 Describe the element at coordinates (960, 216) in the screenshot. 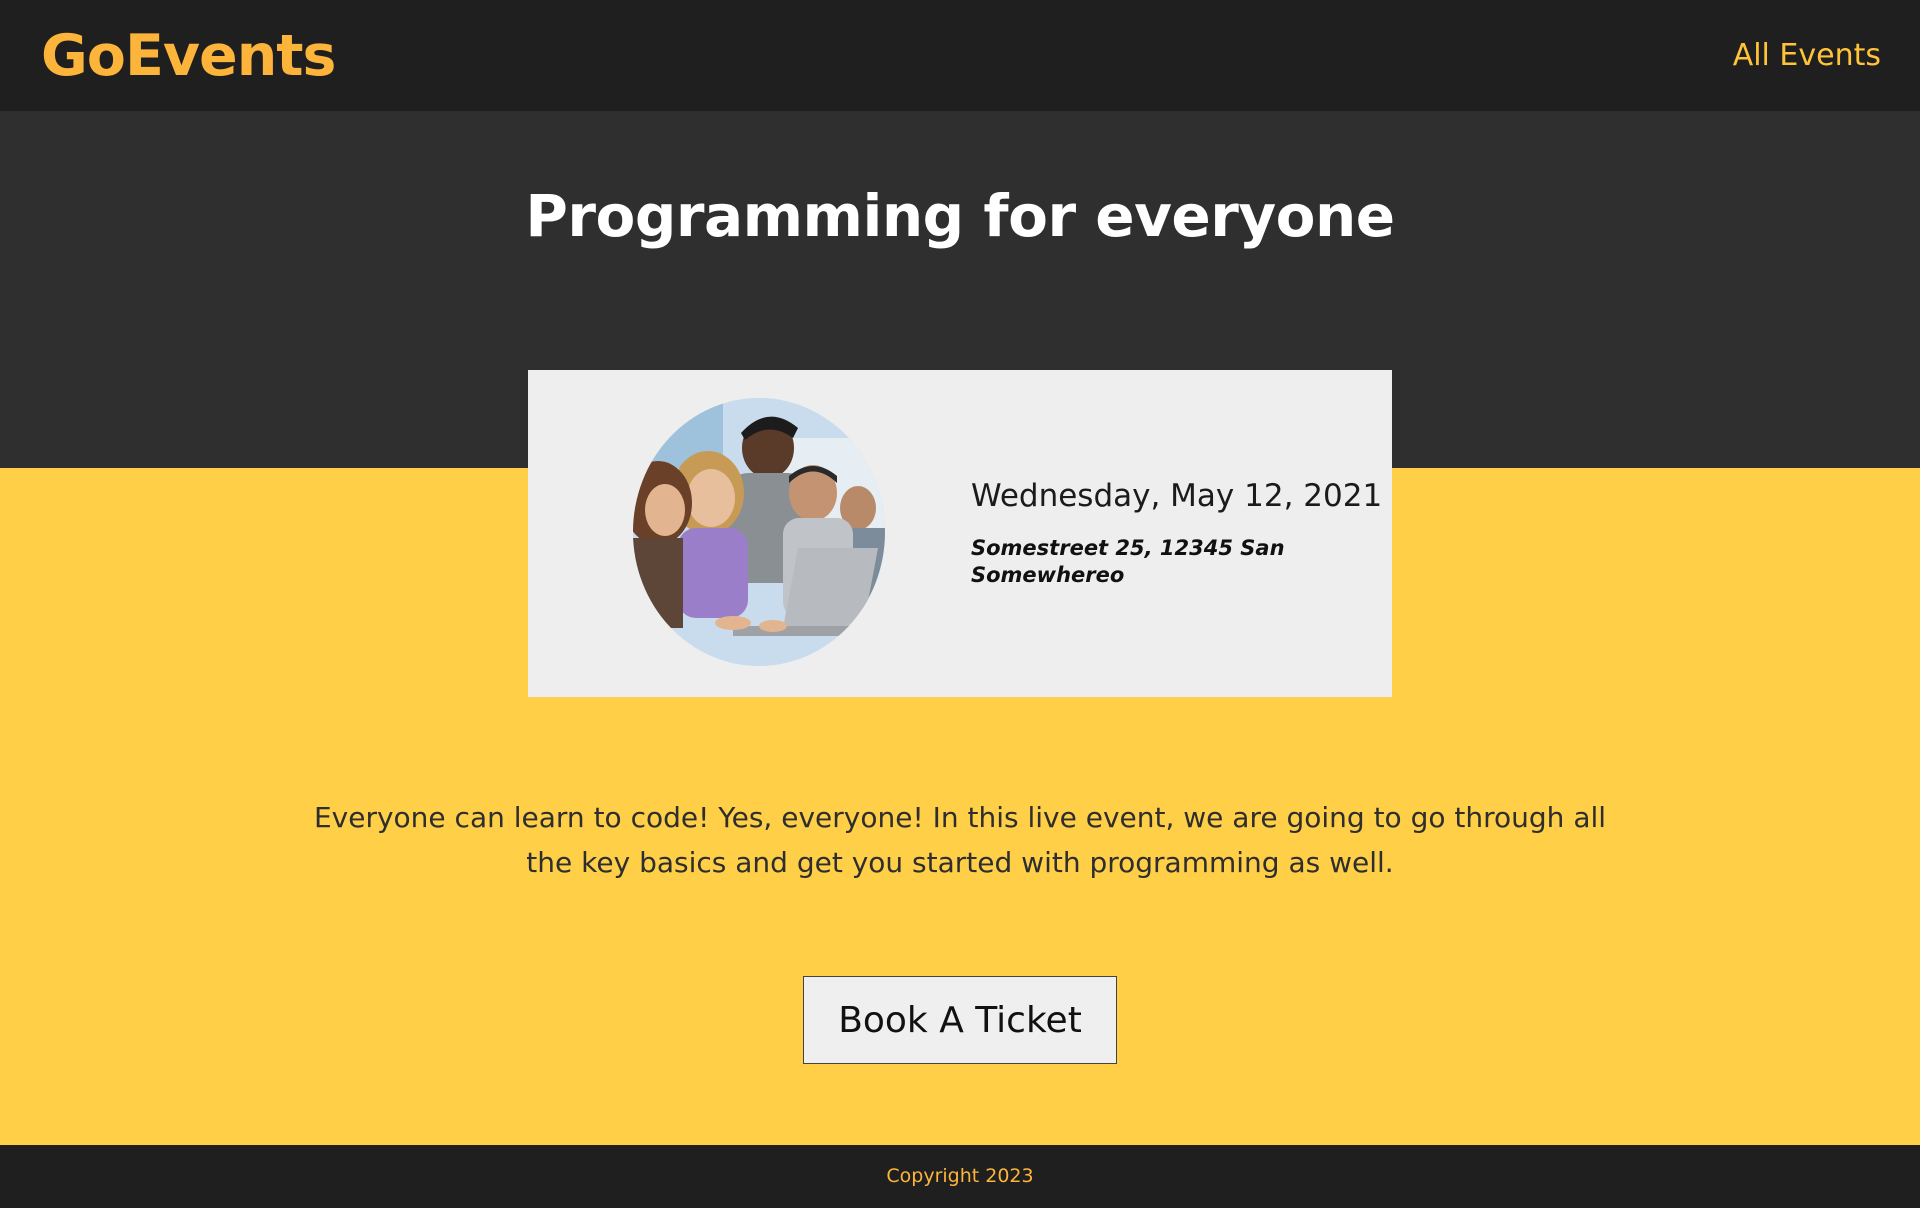

I see `event-title: Programming for everyone` at that location.